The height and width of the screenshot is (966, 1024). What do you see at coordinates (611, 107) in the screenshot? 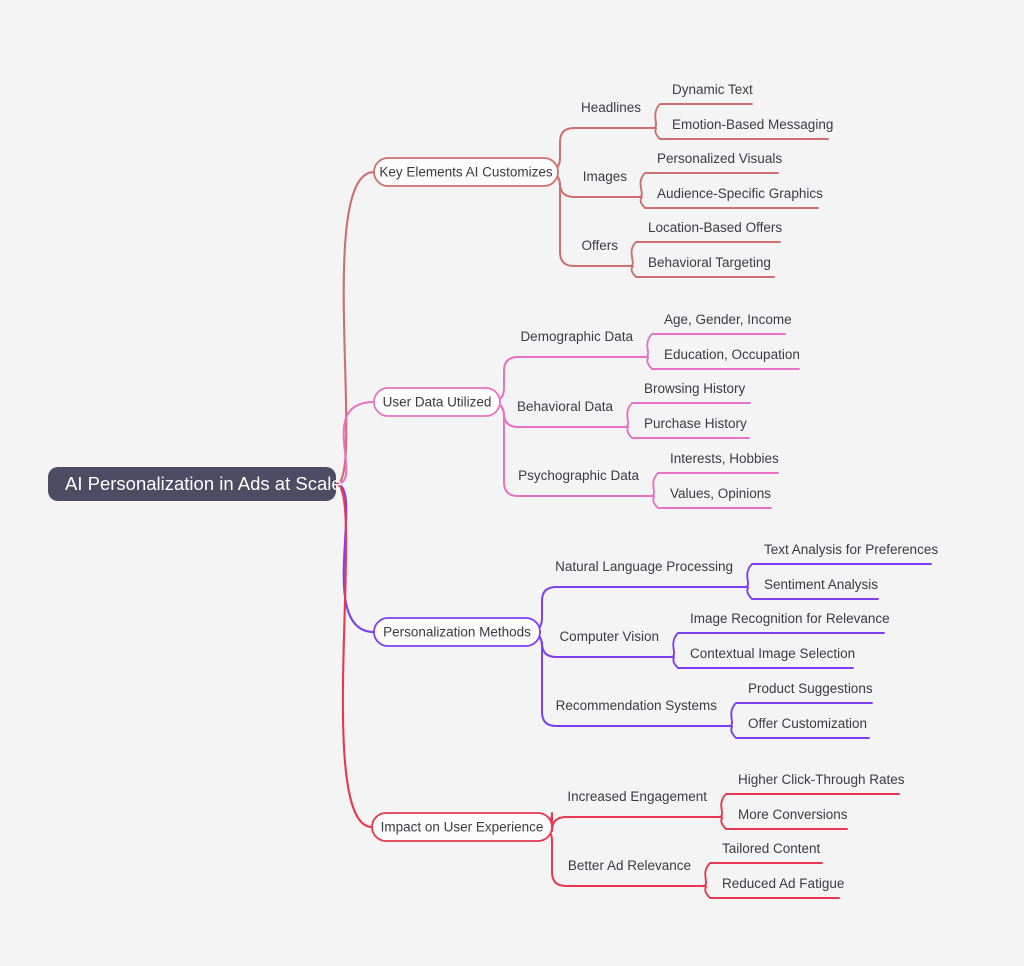
I see `child-label-0-0: Headlines` at bounding box center [611, 107].